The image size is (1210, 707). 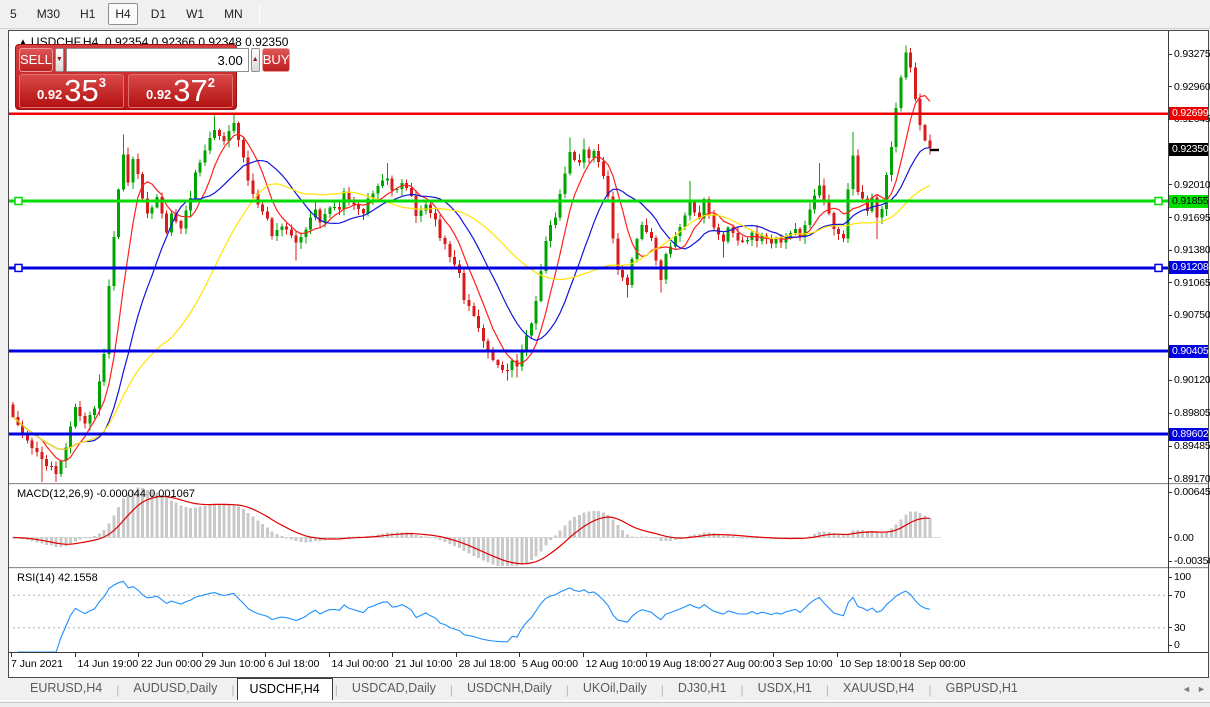 I want to click on tab-USDCNH-Daily: USDCNH,Daily, so click(x=509, y=689).